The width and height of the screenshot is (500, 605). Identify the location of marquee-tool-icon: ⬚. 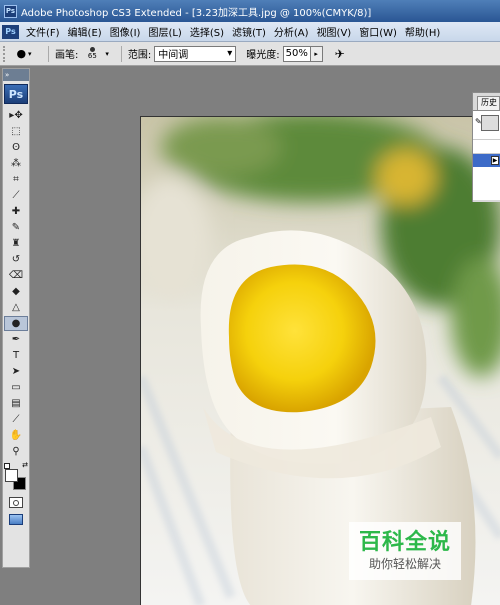
(16, 131).